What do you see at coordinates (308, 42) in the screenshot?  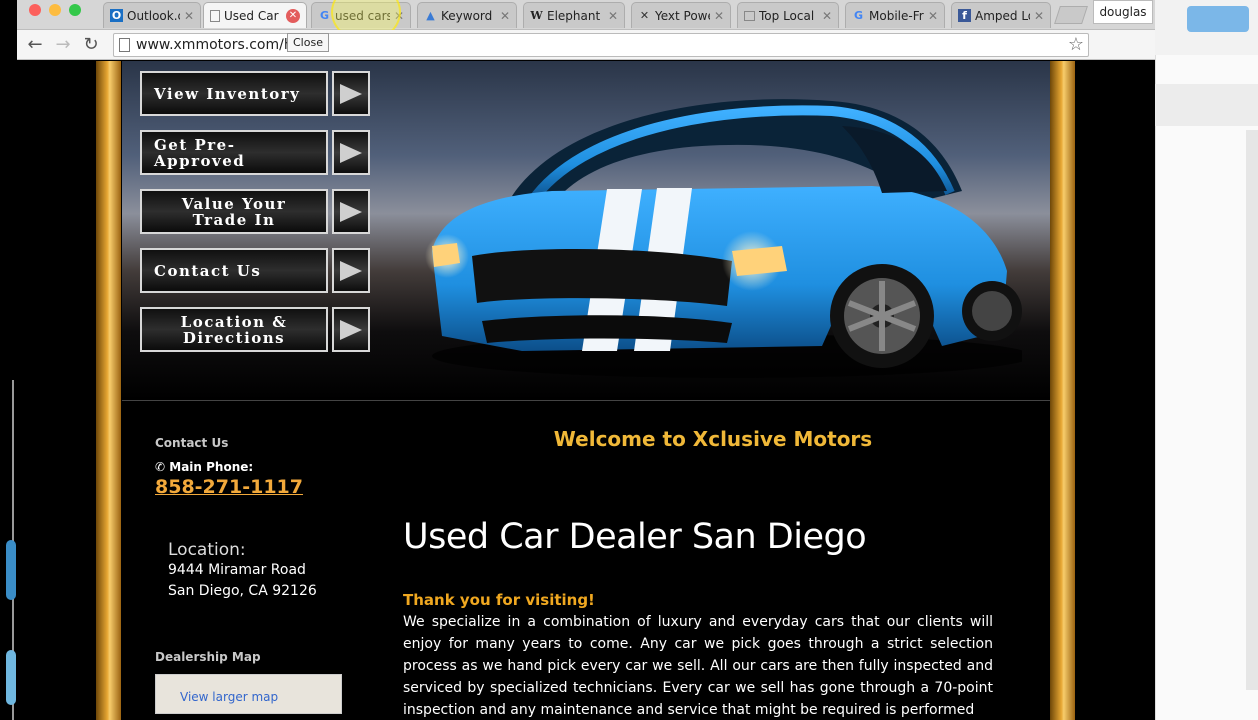 I see `close-tooltip: Close` at bounding box center [308, 42].